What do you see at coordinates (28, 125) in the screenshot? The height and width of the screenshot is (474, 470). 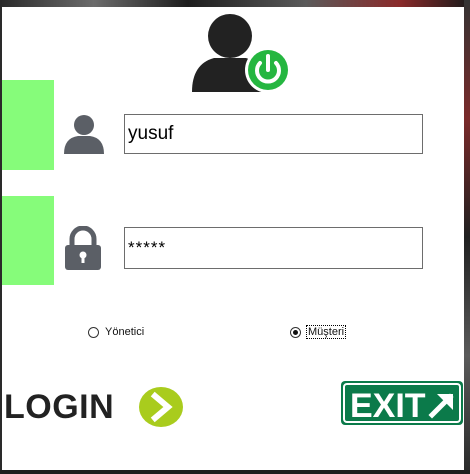 I see `username-accent-block` at bounding box center [28, 125].